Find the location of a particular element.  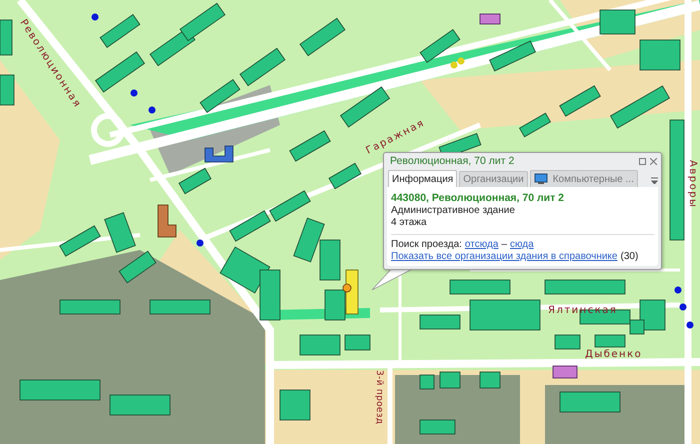

route-label: Поиск проезда: is located at coordinates (426, 245).